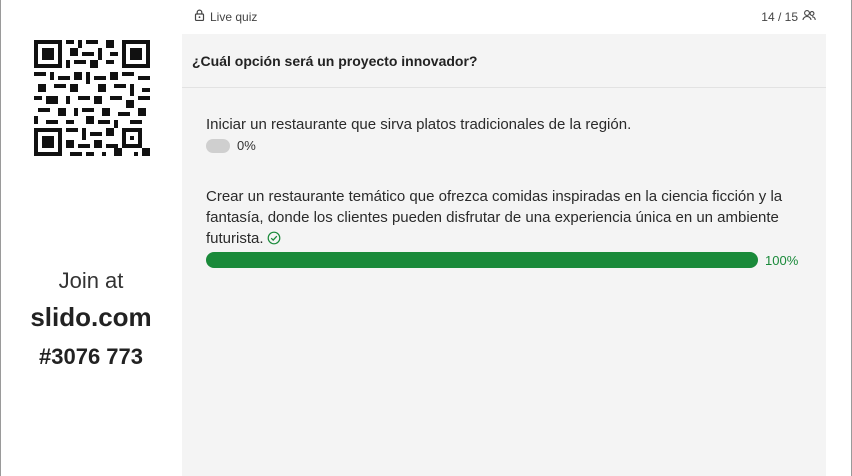 Image resolution: width=852 pixels, height=476 pixels. I want to click on lock-icon, so click(199, 16).